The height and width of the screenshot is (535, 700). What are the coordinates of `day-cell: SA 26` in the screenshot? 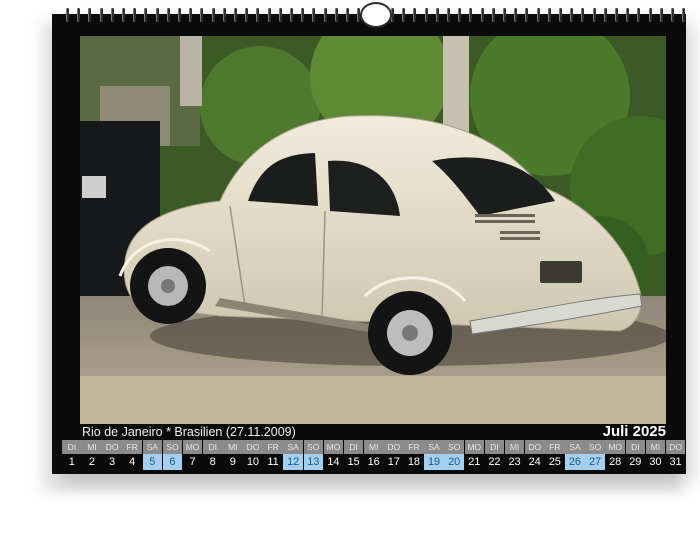 It's located at (575, 455).